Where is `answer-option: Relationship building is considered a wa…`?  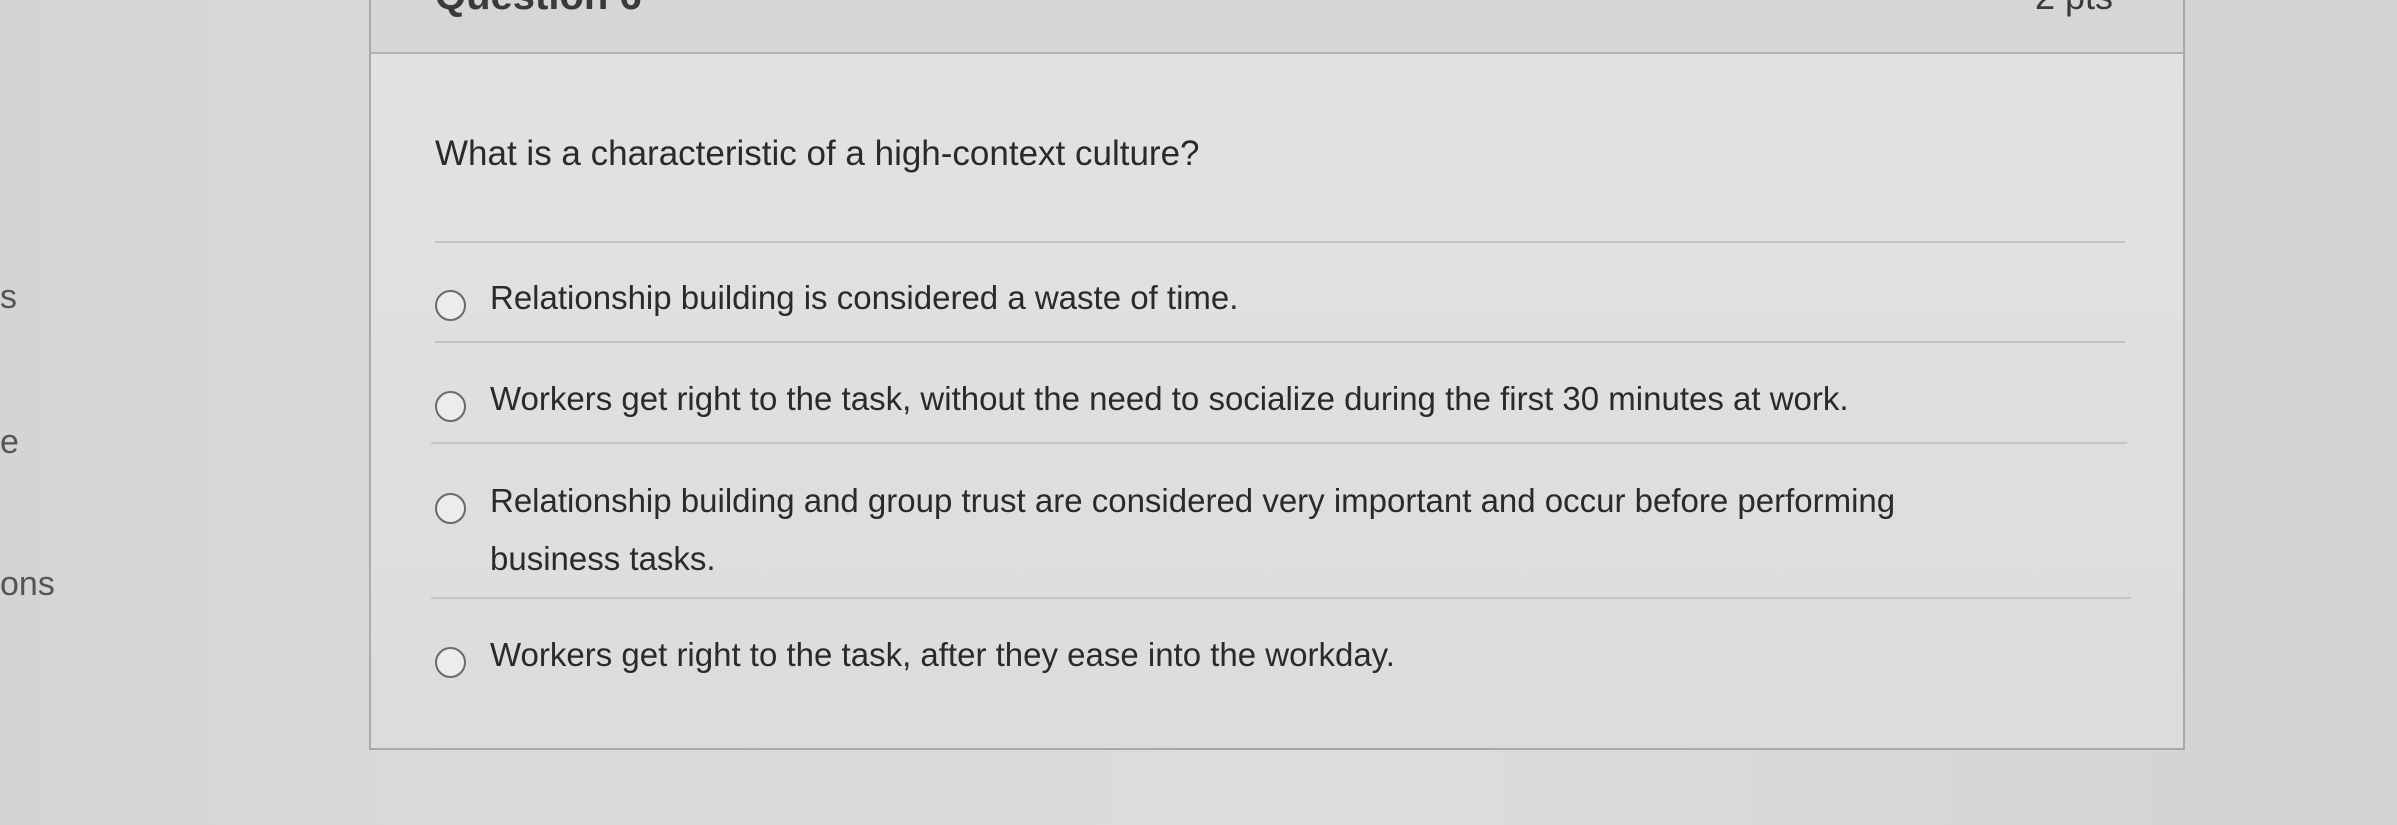
answer-option: Relationship building is considered a wa… is located at coordinates (836, 303).